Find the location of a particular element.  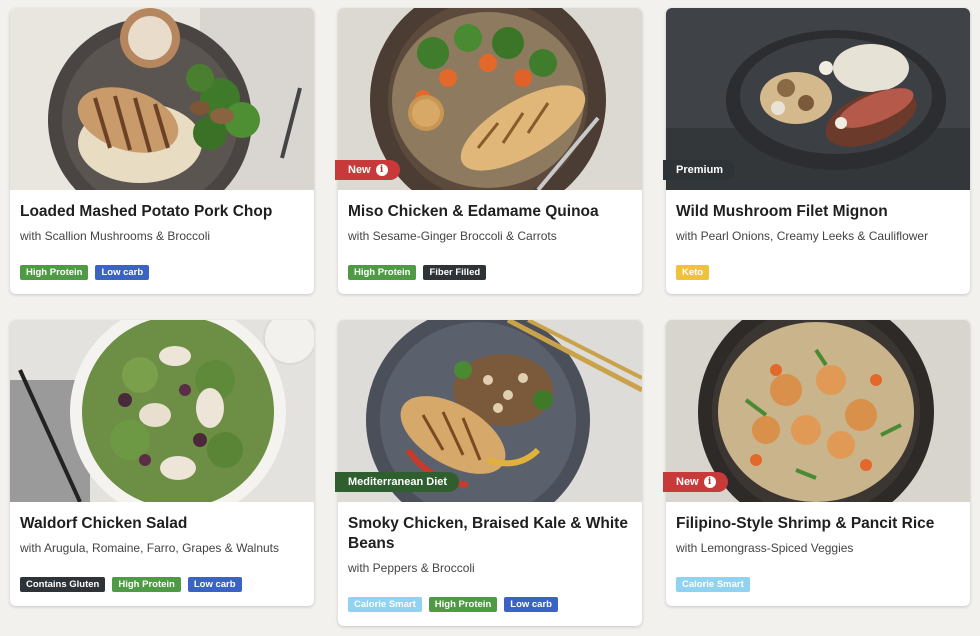

pork-chop-plate-icon is located at coordinates (162, 99).